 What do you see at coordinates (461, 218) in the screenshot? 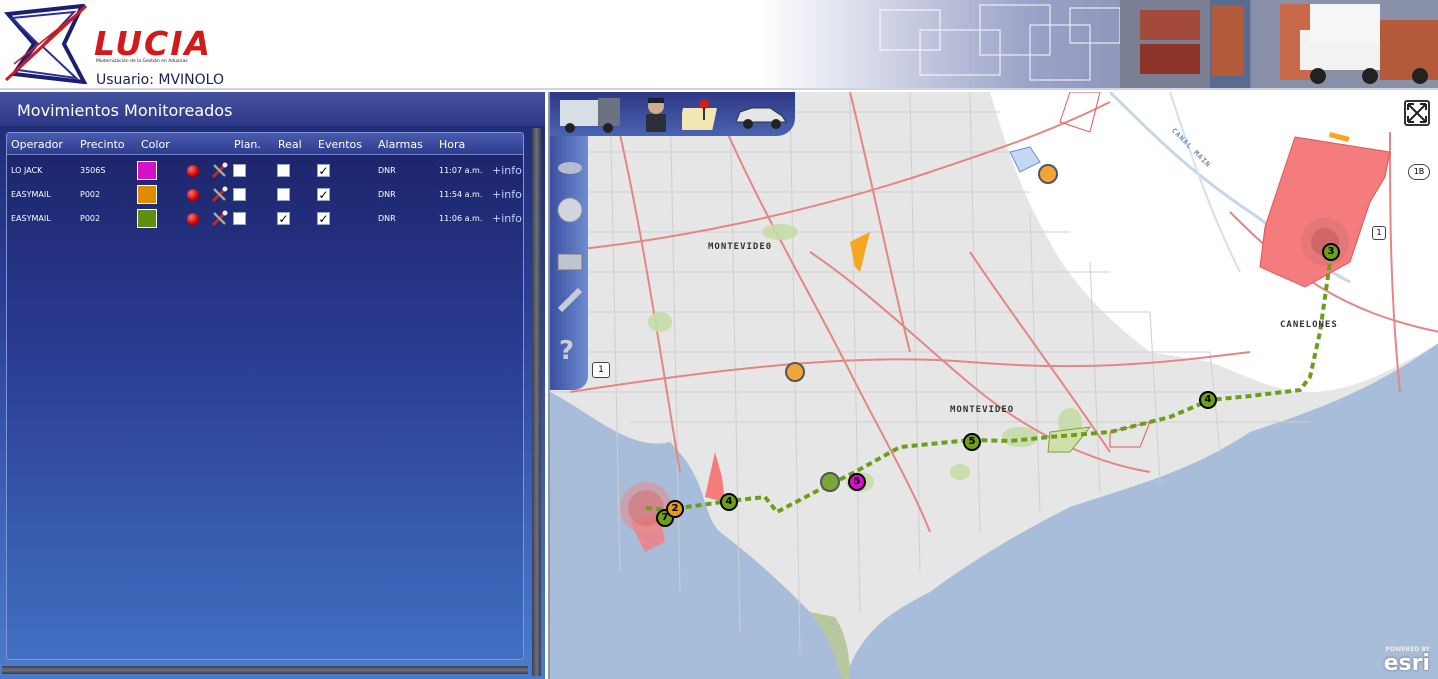
I see `hora-cell: 11:06 a.m.` at bounding box center [461, 218].